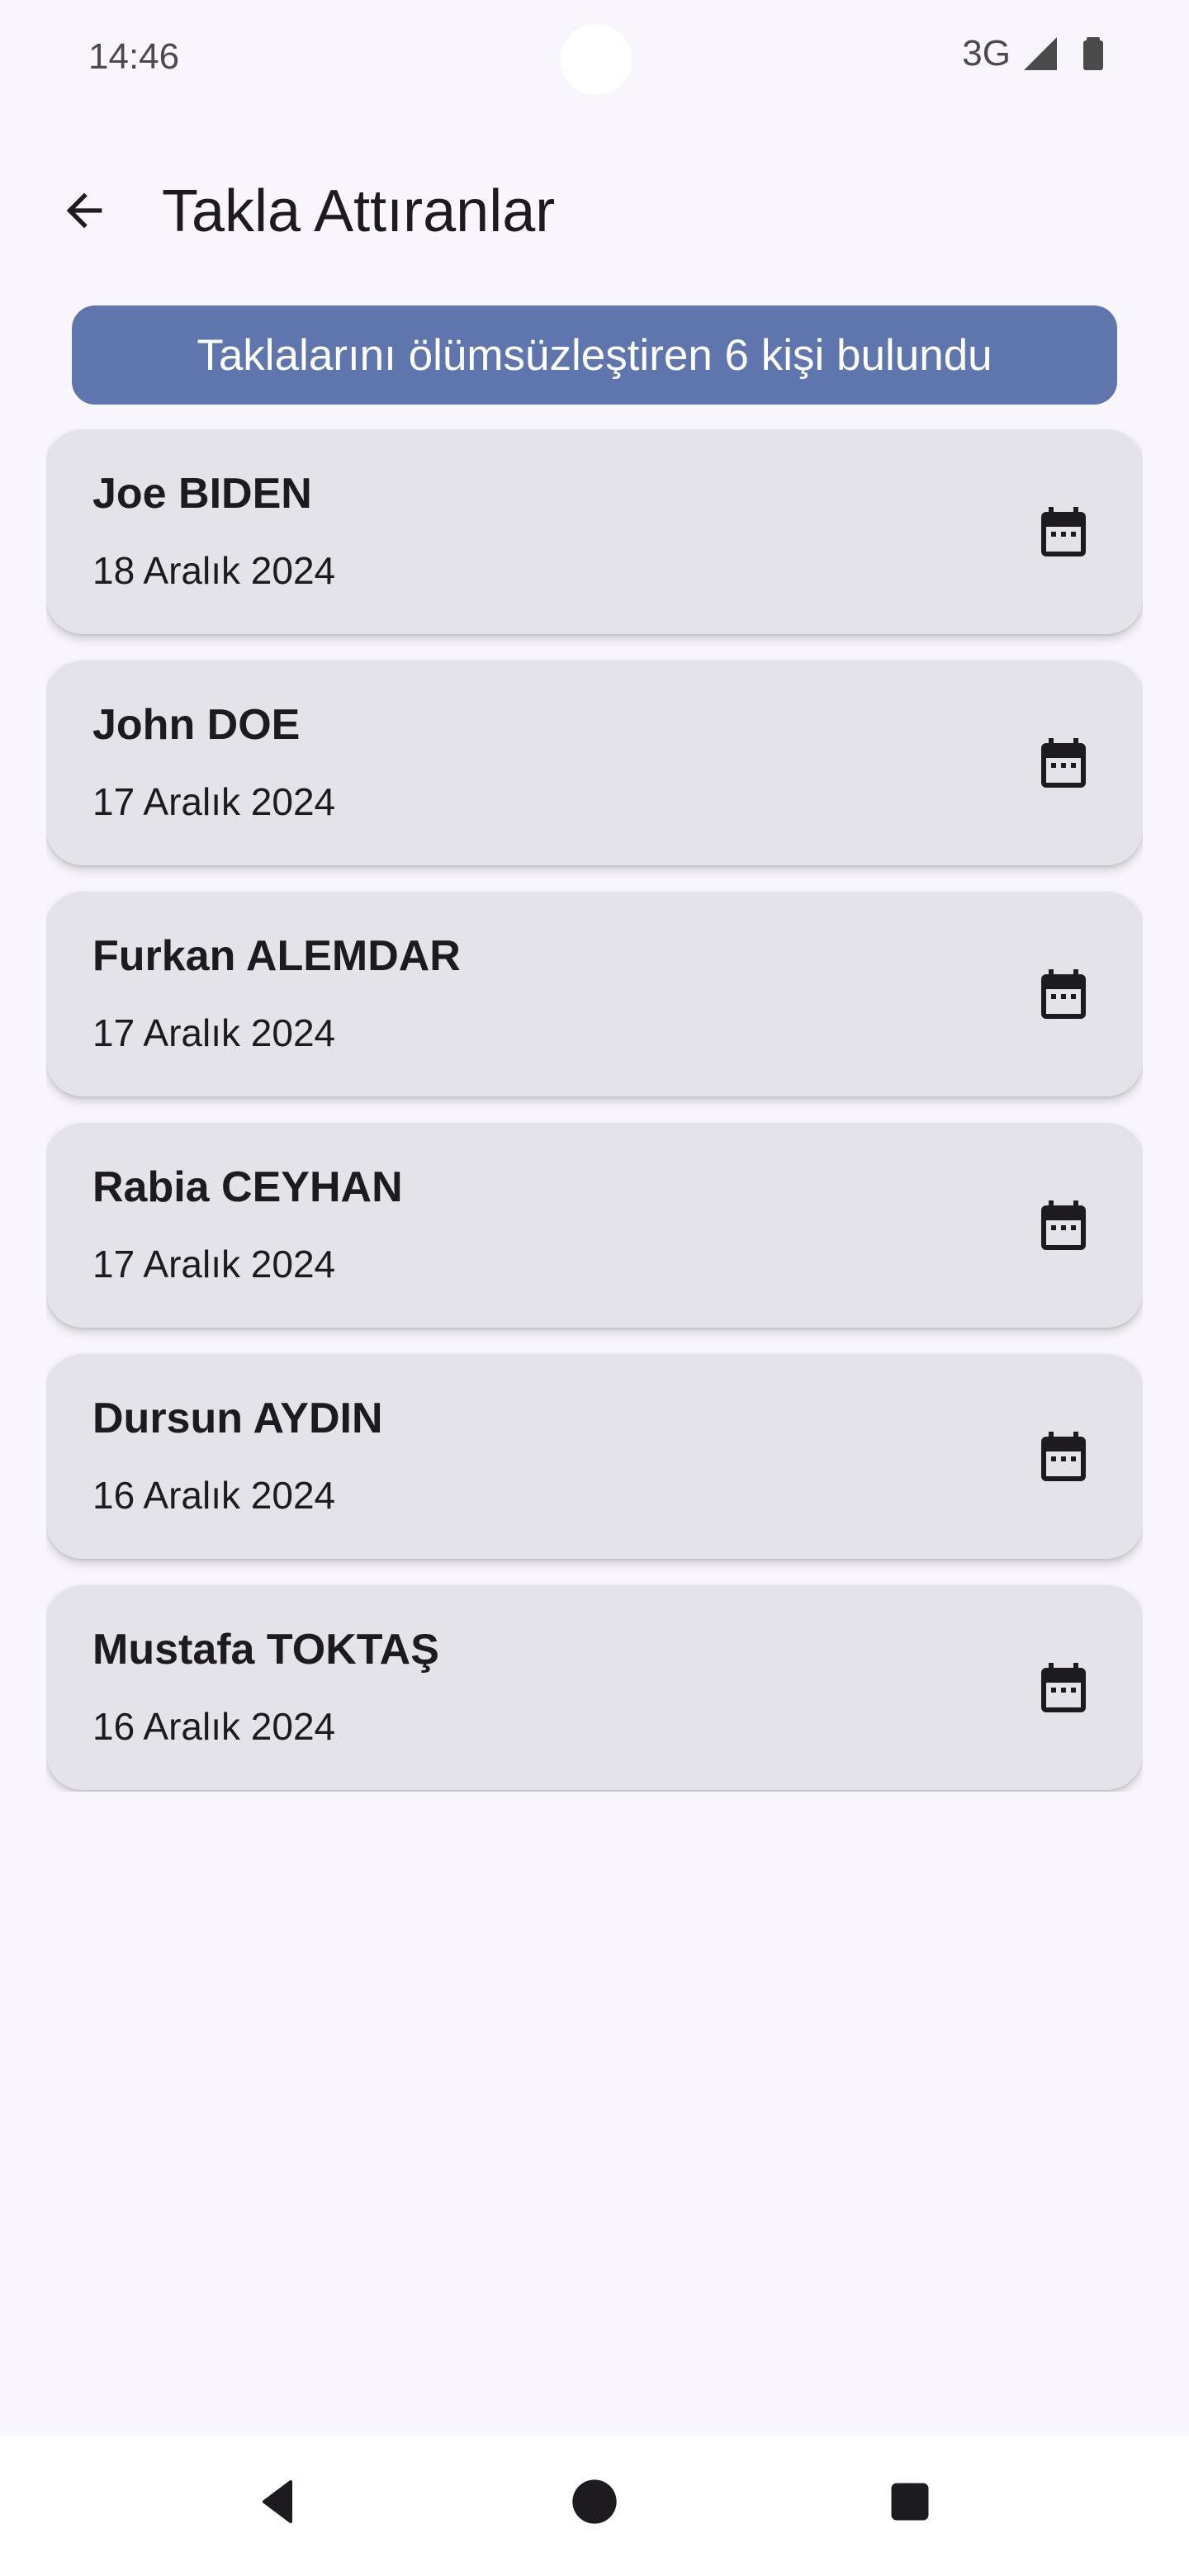 This screenshot has width=1189, height=2576. I want to click on person-name: Dursun AYDIN, so click(237, 1418).